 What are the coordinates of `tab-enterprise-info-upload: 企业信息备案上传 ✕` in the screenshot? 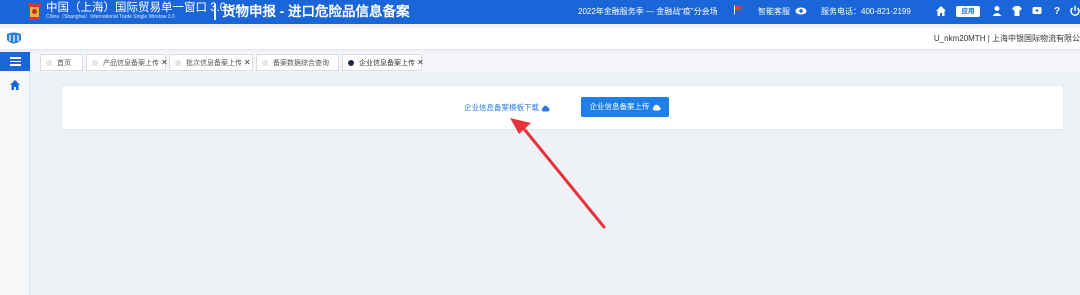 It's located at (383, 62).